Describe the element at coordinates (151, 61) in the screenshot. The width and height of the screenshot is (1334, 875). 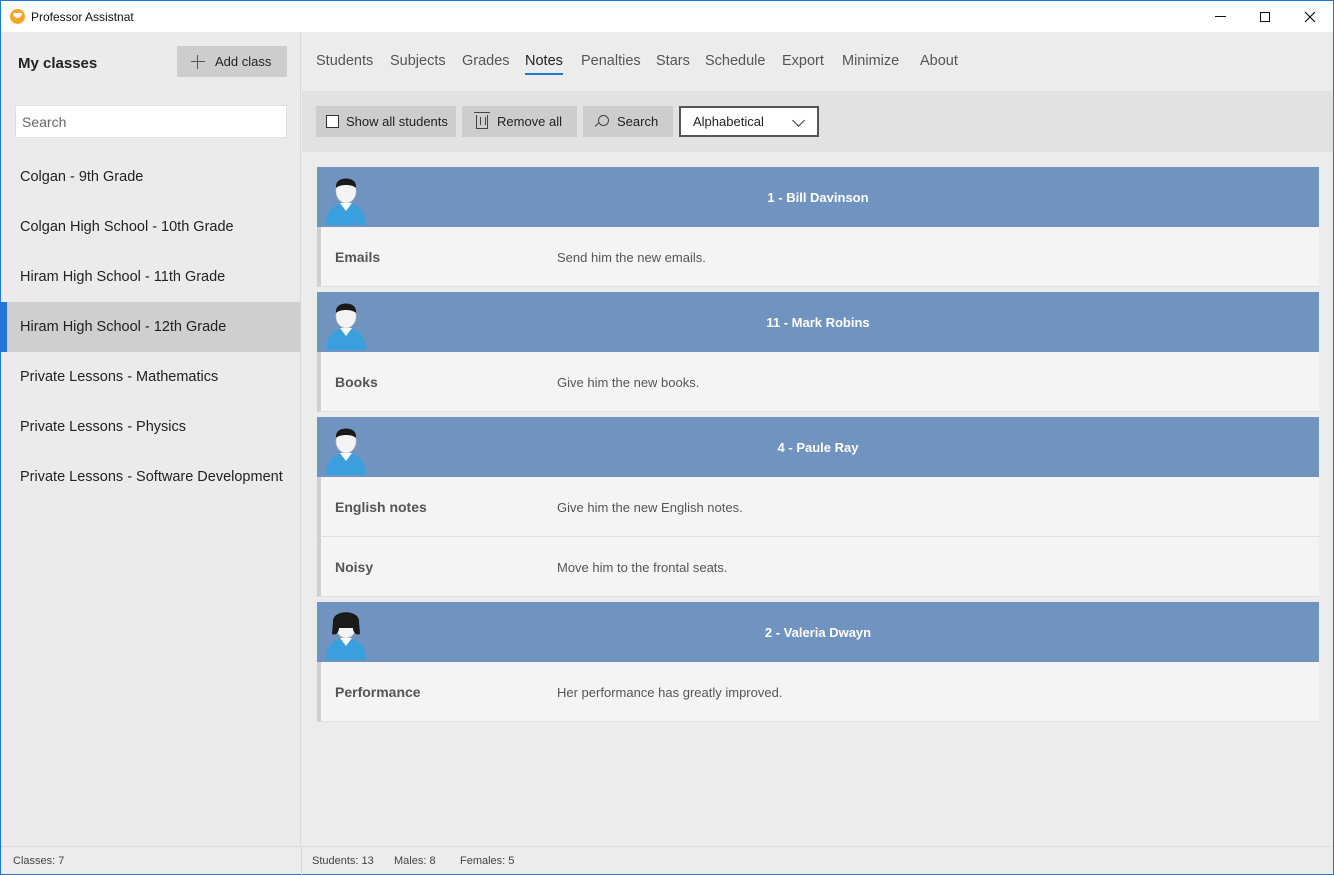
I see `sidebar-header: My classes Add class` at that location.